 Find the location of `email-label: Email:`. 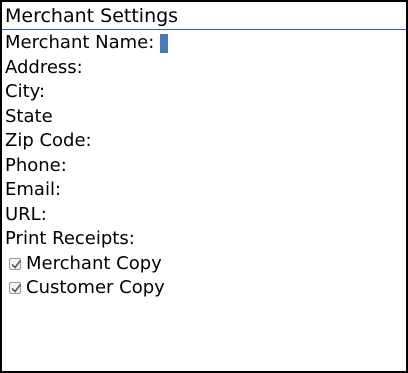

email-label: Email: is located at coordinates (33, 189).